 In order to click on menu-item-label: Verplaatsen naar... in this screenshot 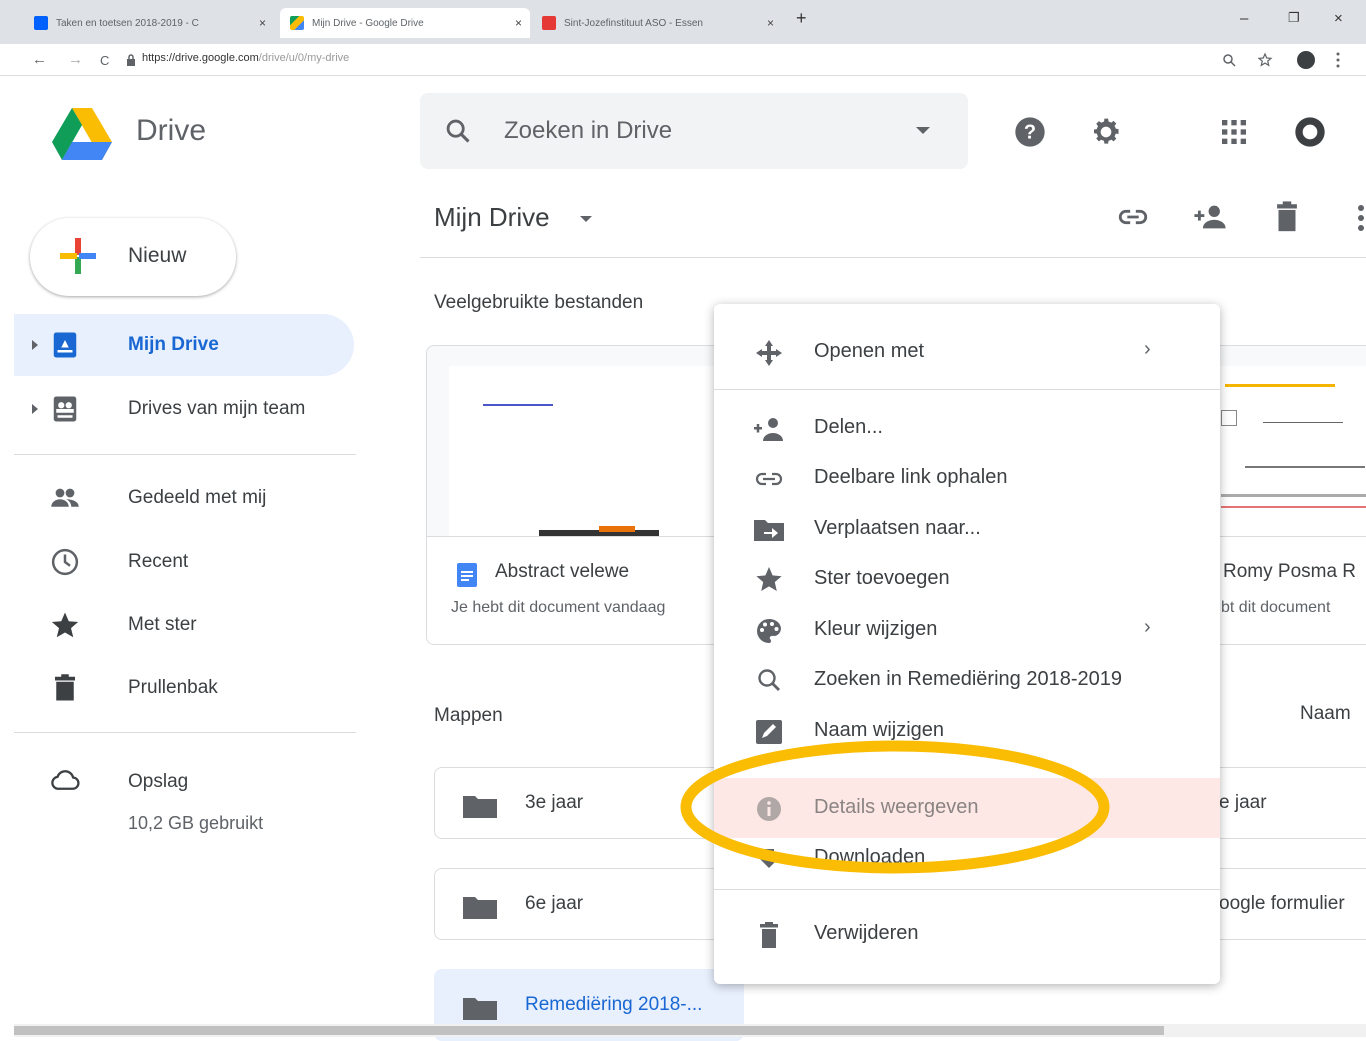, I will do `click(897, 528)`.